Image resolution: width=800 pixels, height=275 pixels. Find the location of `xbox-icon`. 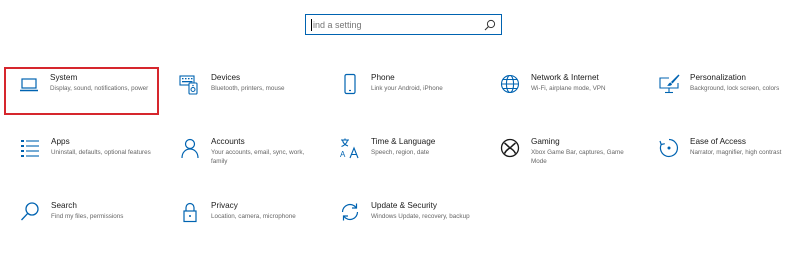

xbox-icon is located at coordinates (510, 148).